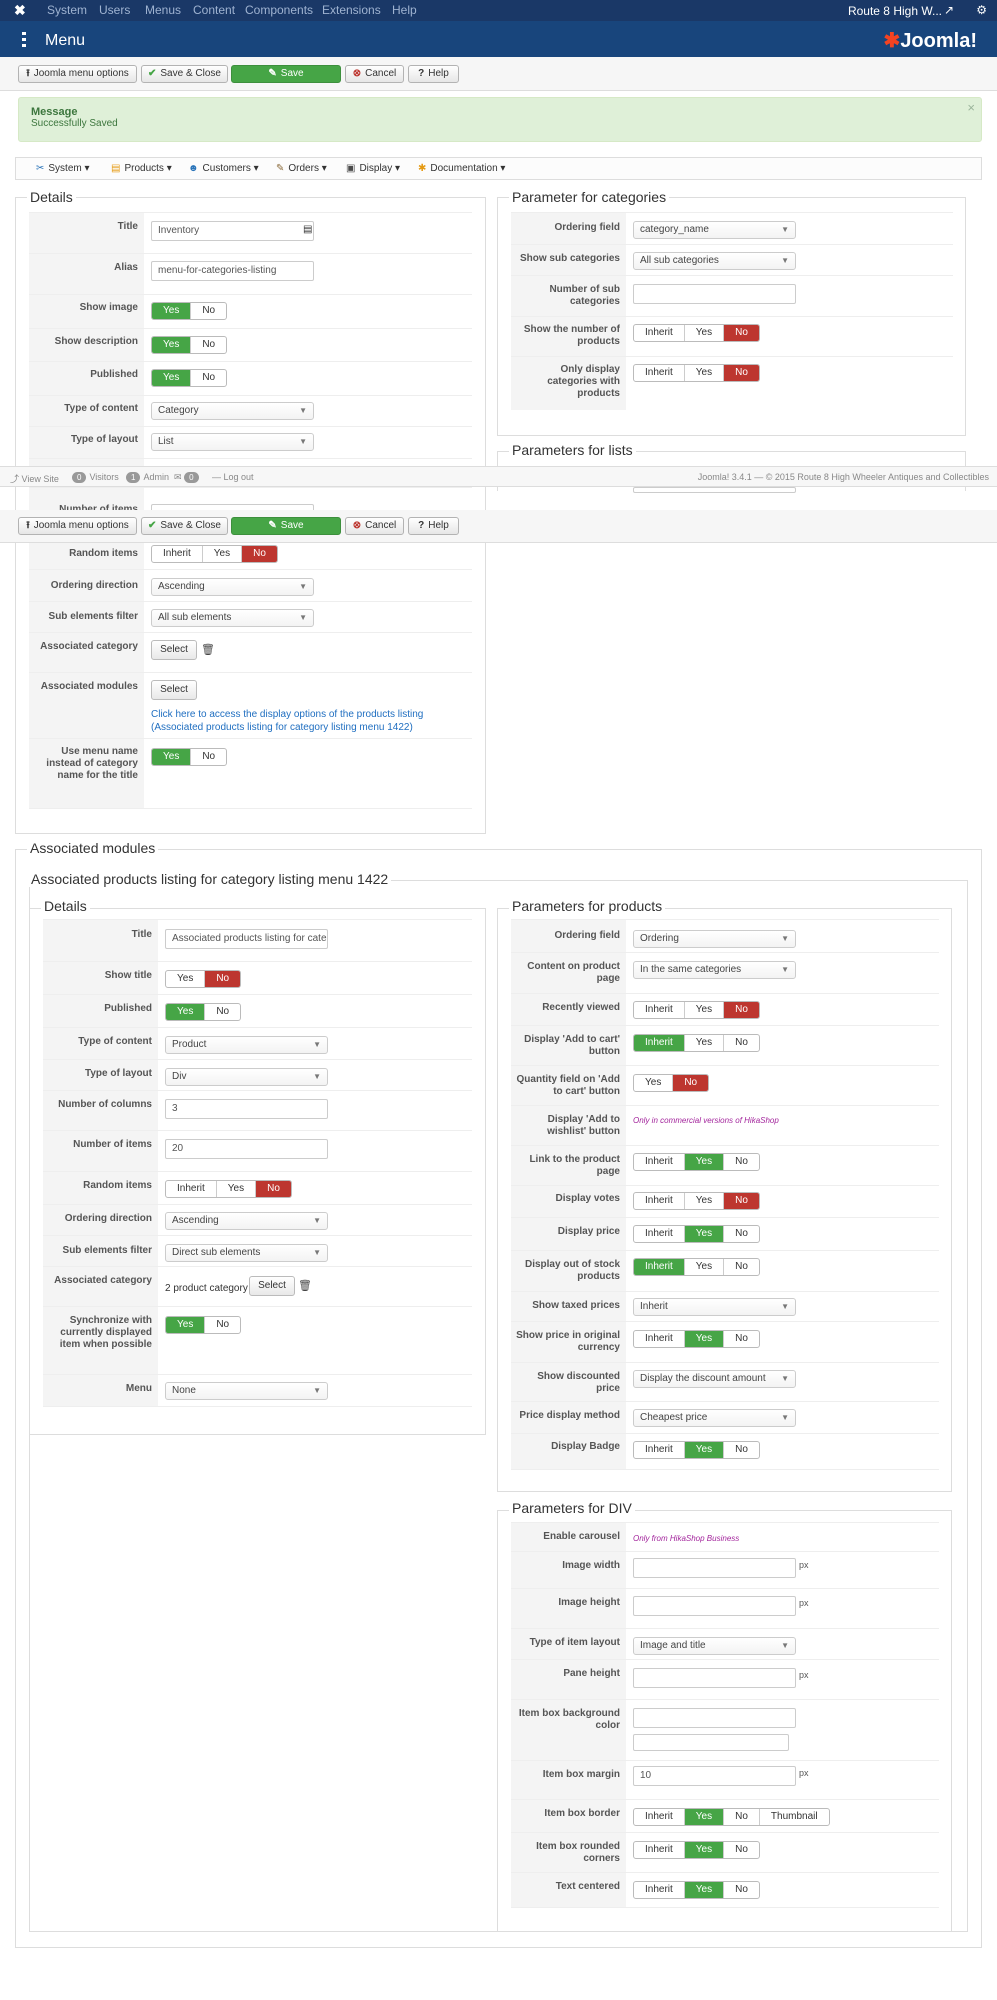  I want to click on show-number-products-toggle: Inherit Yes No, so click(696, 333).